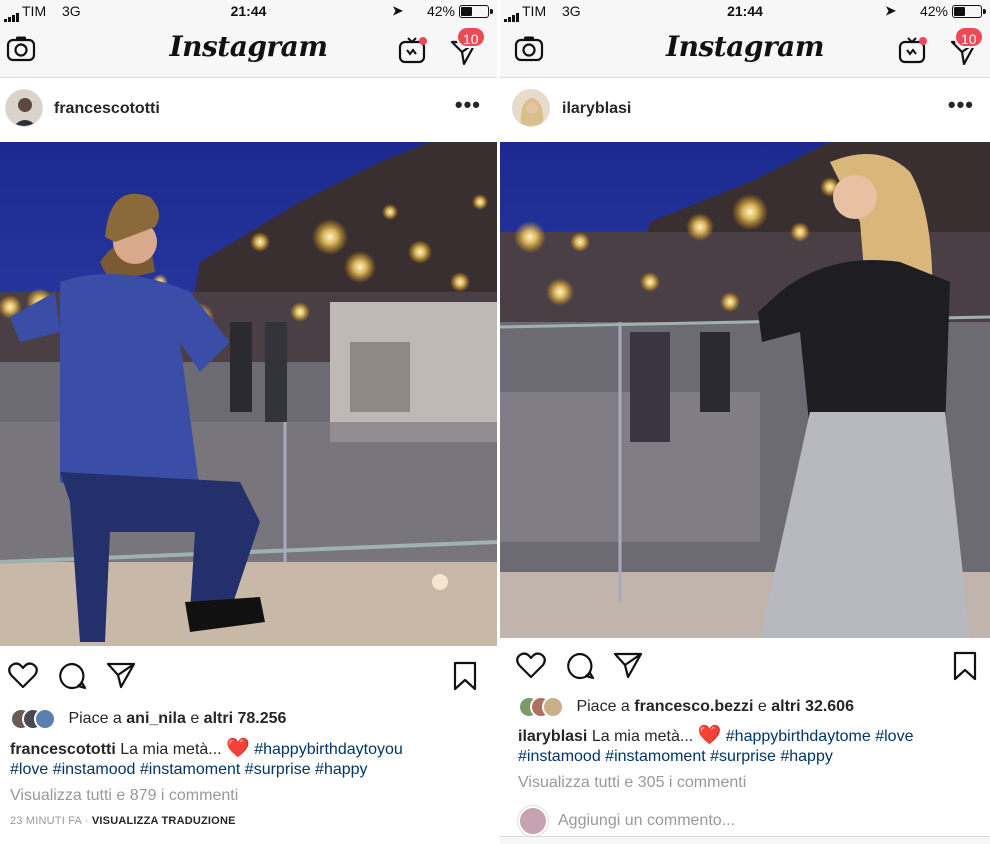 The width and height of the screenshot is (990, 844). Describe the element at coordinates (745, 840) in the screenshot. I see `tab-bar` at that location.